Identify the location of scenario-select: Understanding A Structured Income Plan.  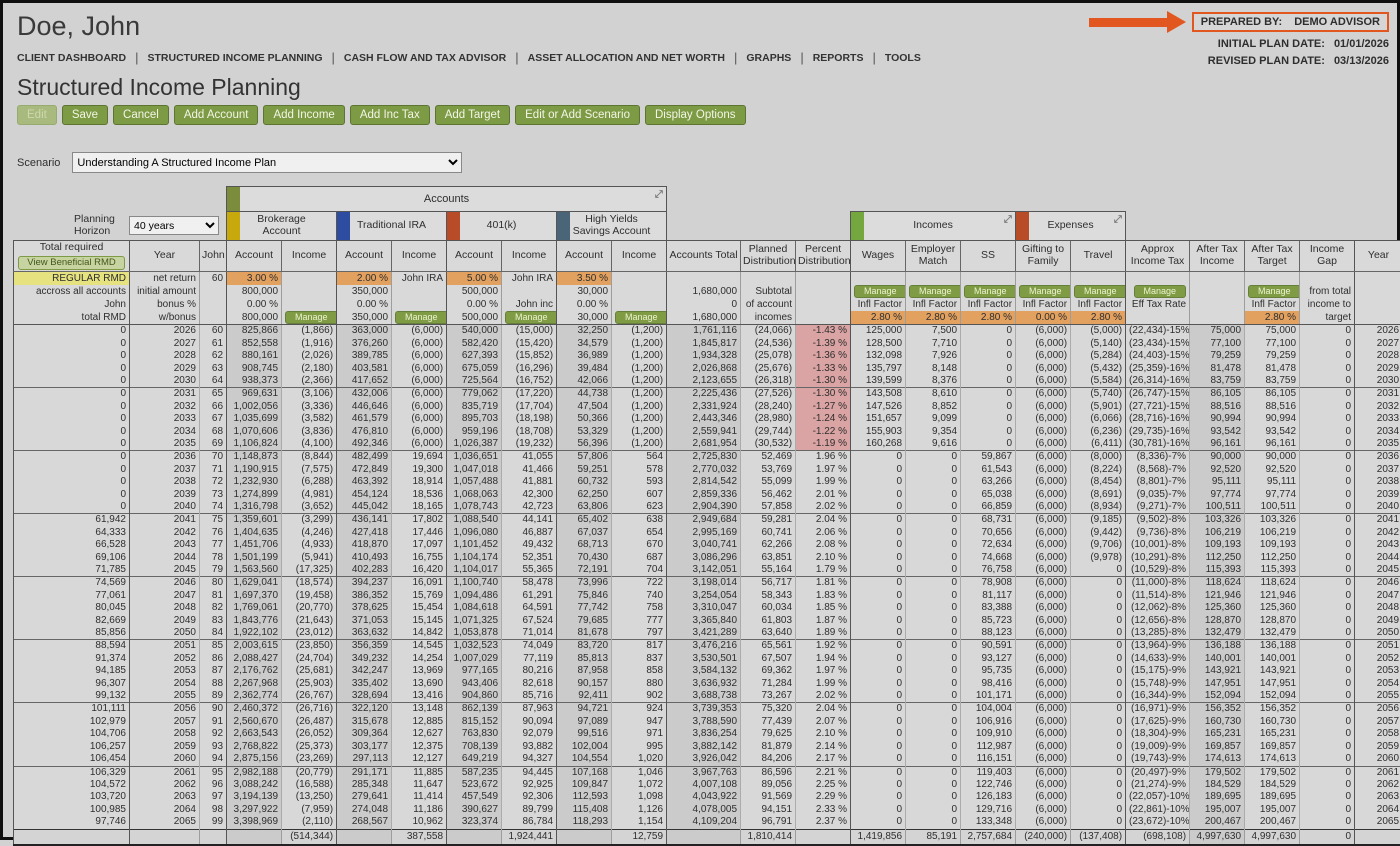
(267, 162).